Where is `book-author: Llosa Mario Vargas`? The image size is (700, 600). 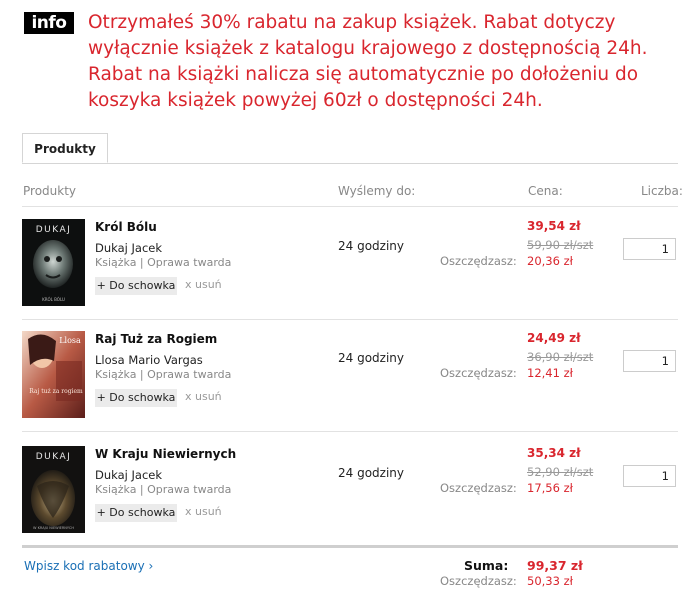 book-author: Llosa Mario Vargas is located at coordinates (149, 360).